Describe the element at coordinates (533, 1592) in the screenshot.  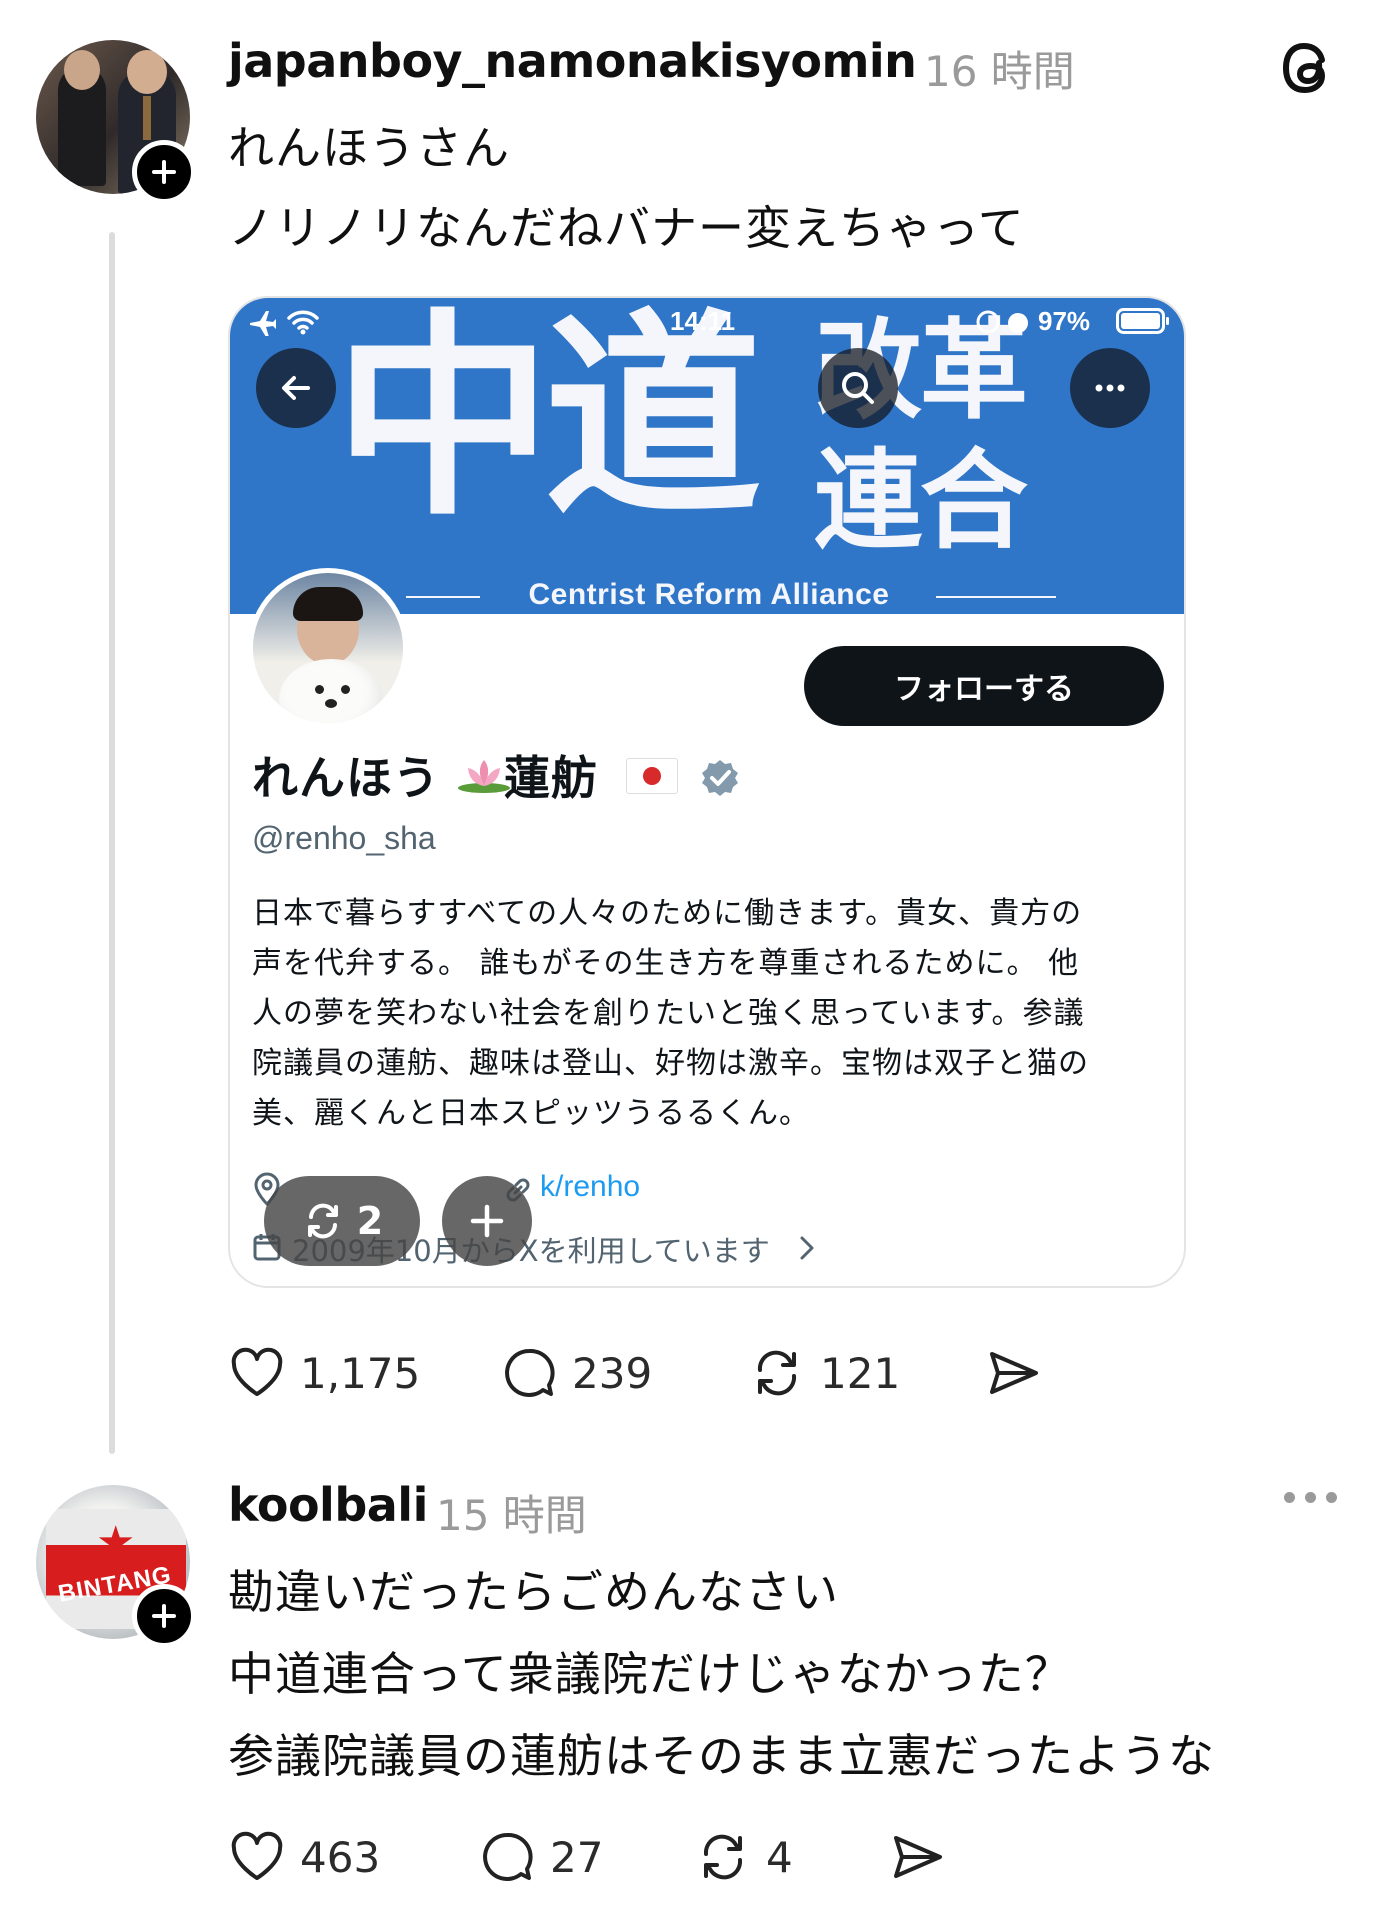
I see `post-text-line: 勘違いだったらごめんなさい` at that location.